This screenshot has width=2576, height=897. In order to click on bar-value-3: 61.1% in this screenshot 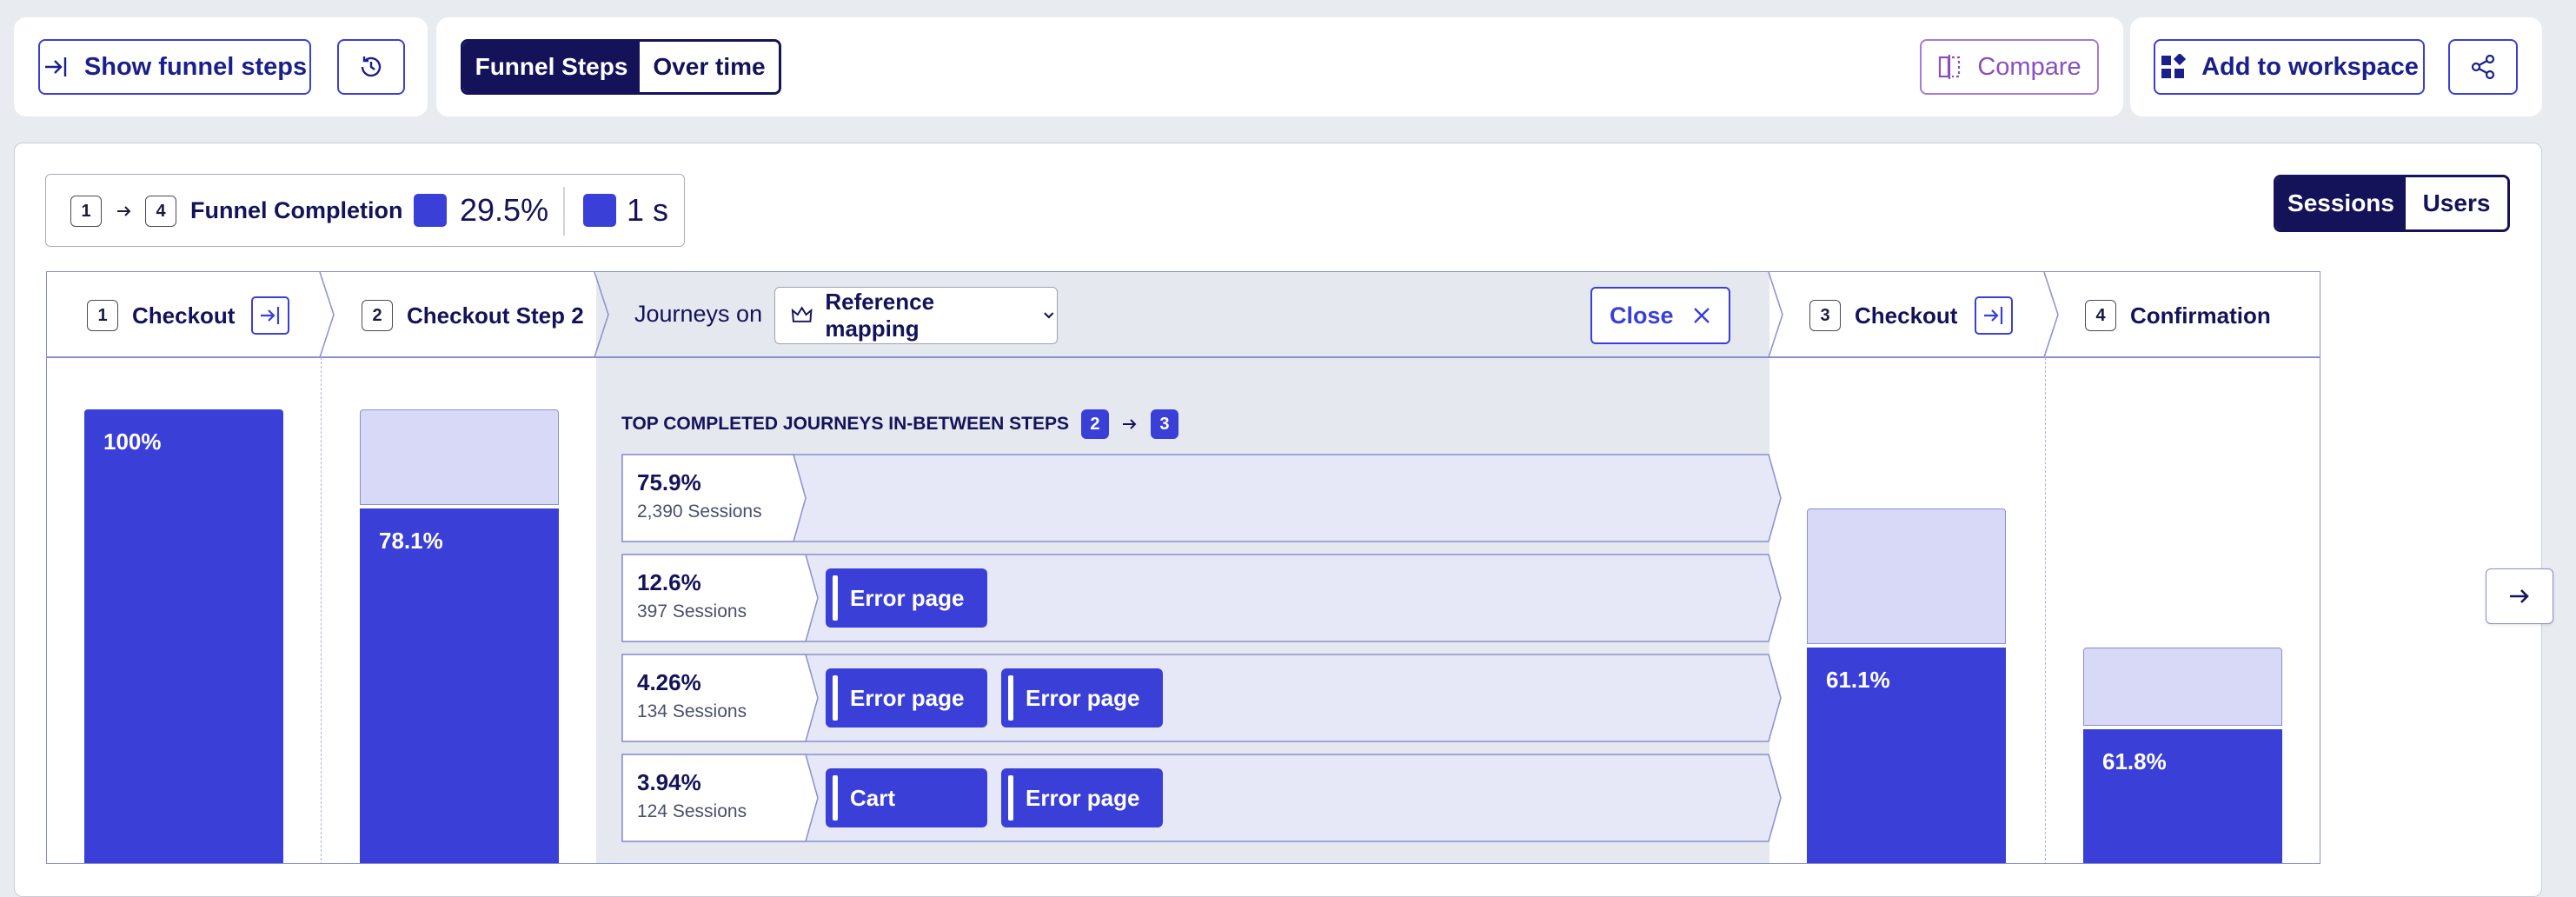, I will do `click(1858, 680)`.